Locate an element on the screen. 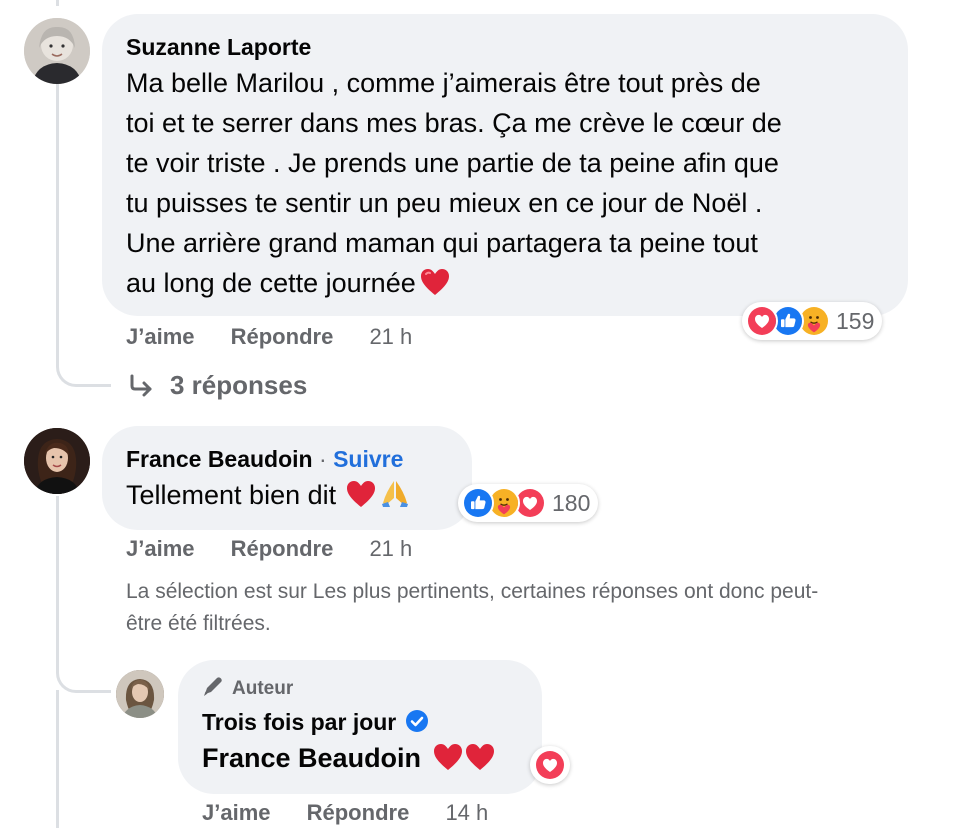  thread-line-top is located at coordinates (57, 3).